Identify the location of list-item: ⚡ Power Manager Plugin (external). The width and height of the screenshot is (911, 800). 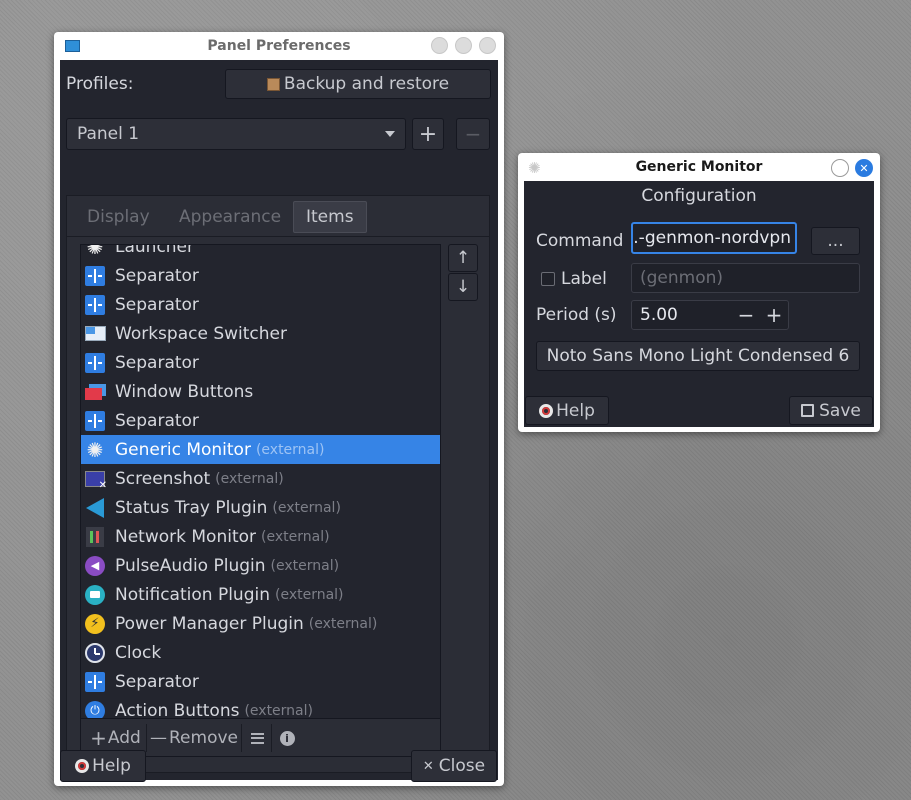
(260, 623).